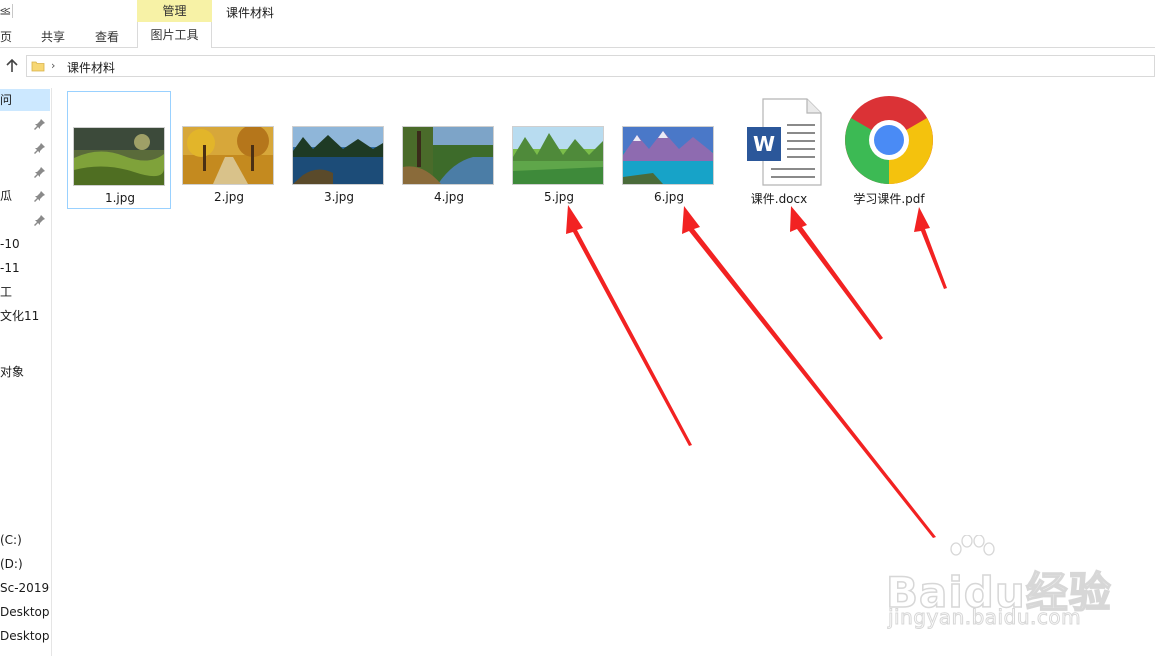 The image size is (1155, 656). What do you see at coordinates (25, 564) in the screenshot?
I see `nav-item: (D:)` at bounding box center [25, 564].